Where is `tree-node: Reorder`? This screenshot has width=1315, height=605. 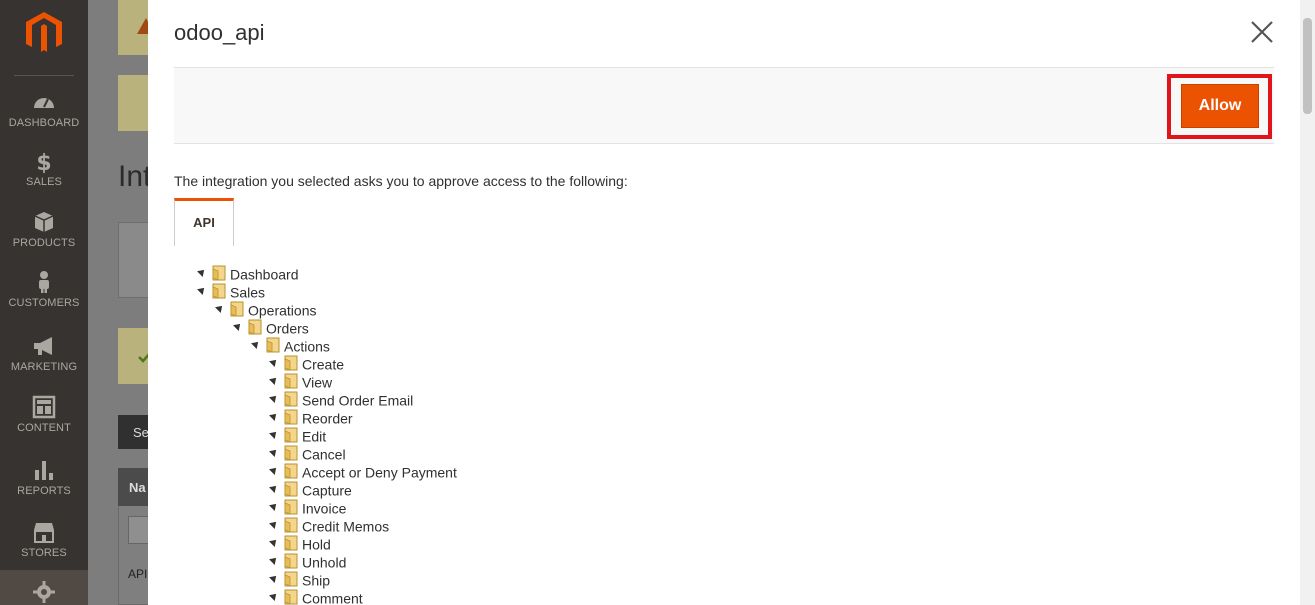
tree-node: Reorder is located at coordinates (311, 417).